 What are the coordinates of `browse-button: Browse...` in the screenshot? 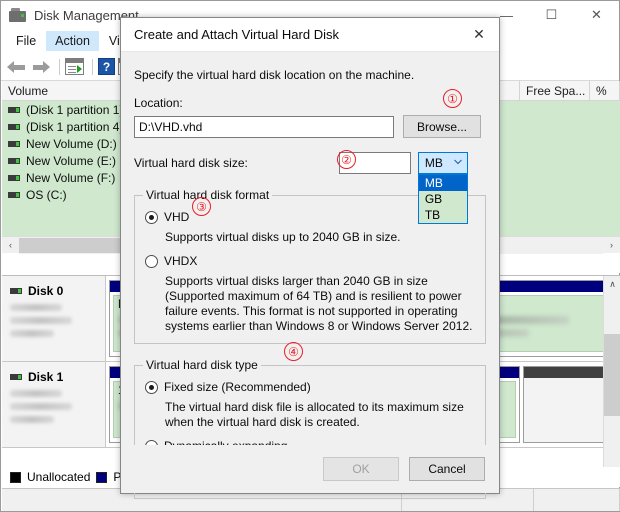 It's located at (442, 126).